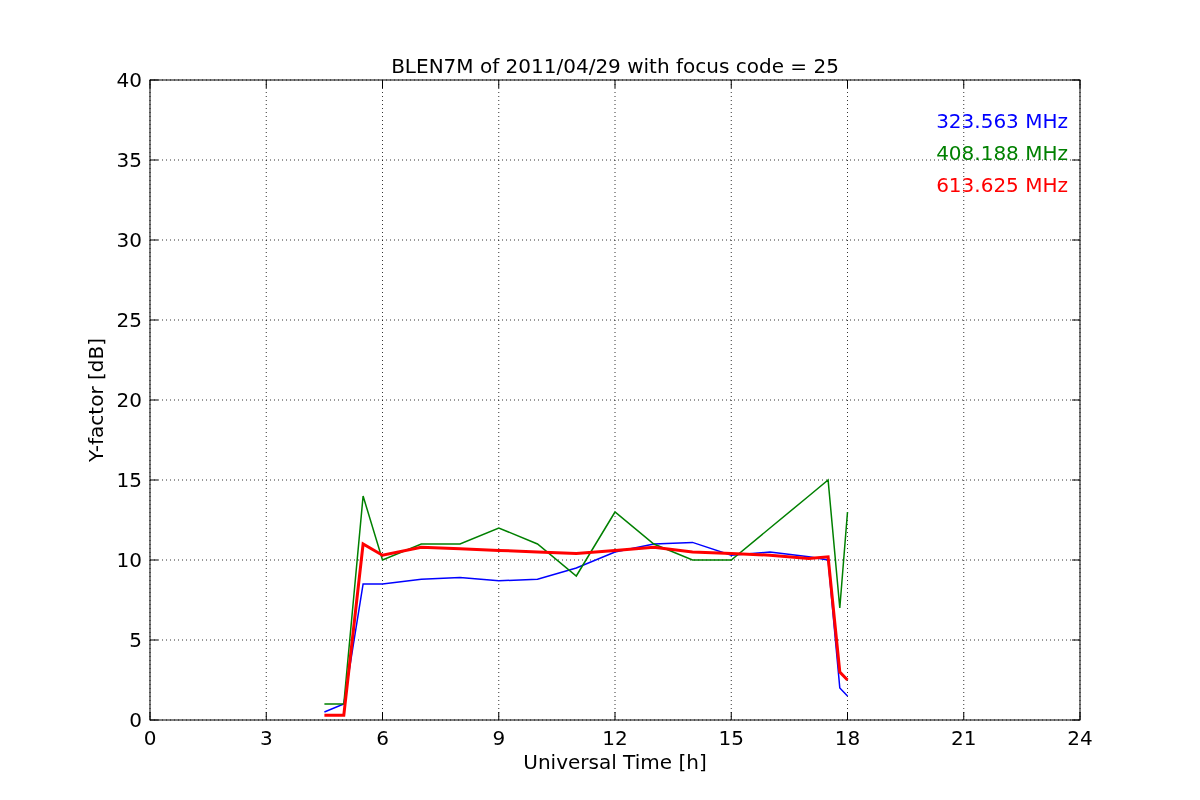 The height and width of the screenshot is (800, 1200). What do you see at coordinates (964, 738) in the screenshot?
I see `tick-label: 21` at bounding box center [964, 738].